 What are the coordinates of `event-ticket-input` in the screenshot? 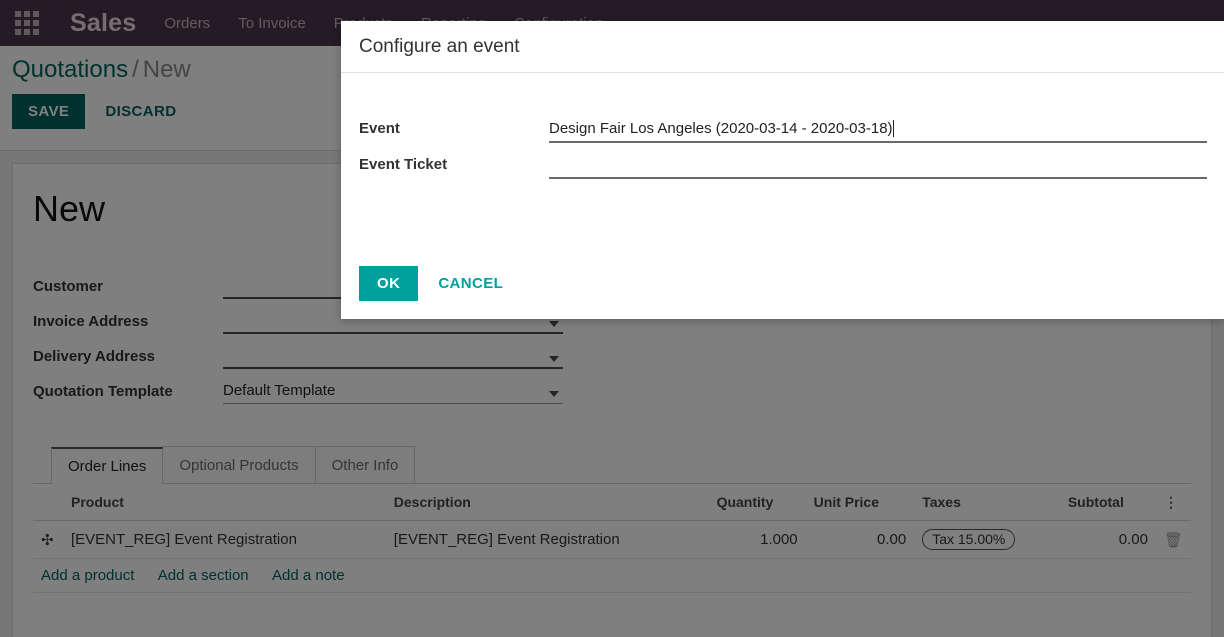 It's located at (878, 165).